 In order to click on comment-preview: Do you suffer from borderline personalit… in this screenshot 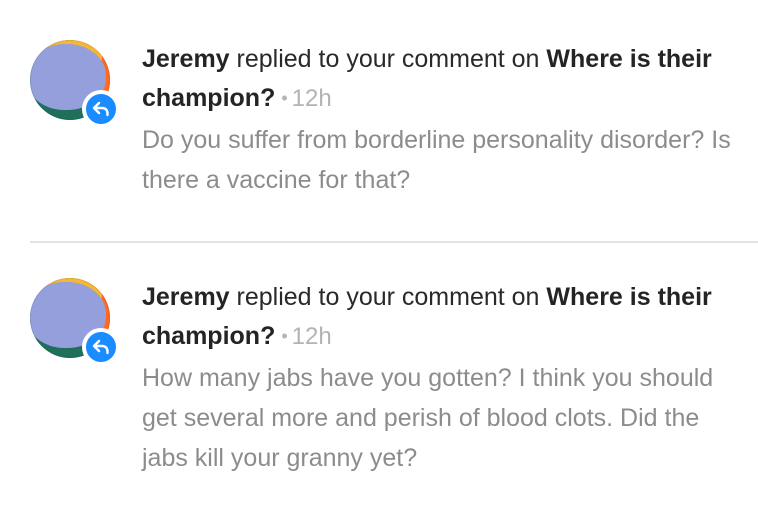, I will do `click(442, 160)`.